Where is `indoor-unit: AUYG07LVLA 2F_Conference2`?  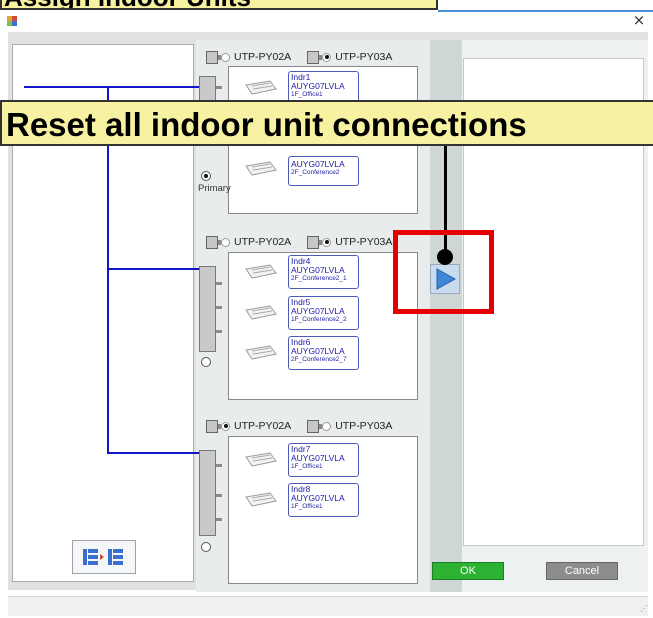
indoor-unit: AUYG07LVLA 2F_Conference2 is located at coordinates (302, 170).